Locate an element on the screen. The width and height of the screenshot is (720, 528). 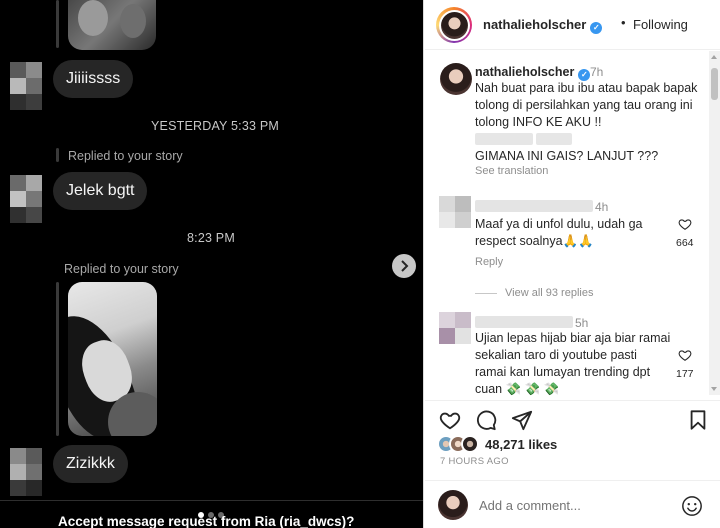
caption-avatar is located at coordinates (456, 79).